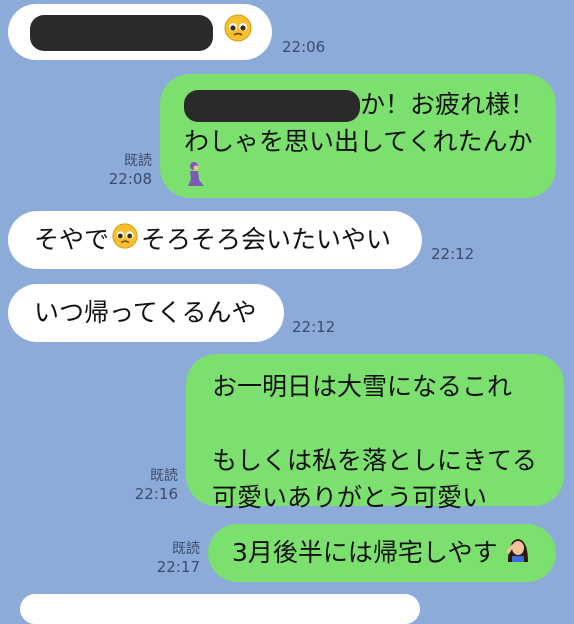 The image size is (574, 624). I want to click on message-time: 22:08, so click(130, 179).